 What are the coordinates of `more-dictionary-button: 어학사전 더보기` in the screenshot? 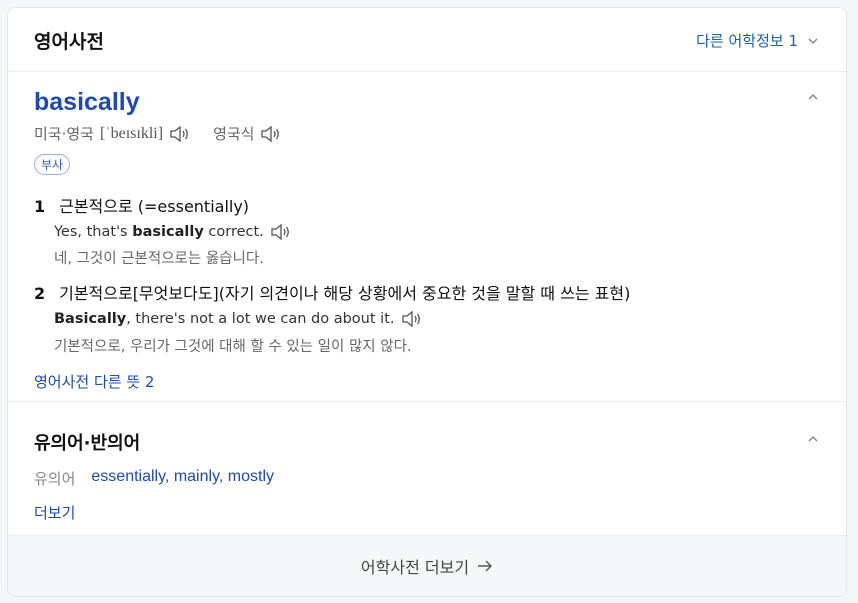 It's located at (427, 565).